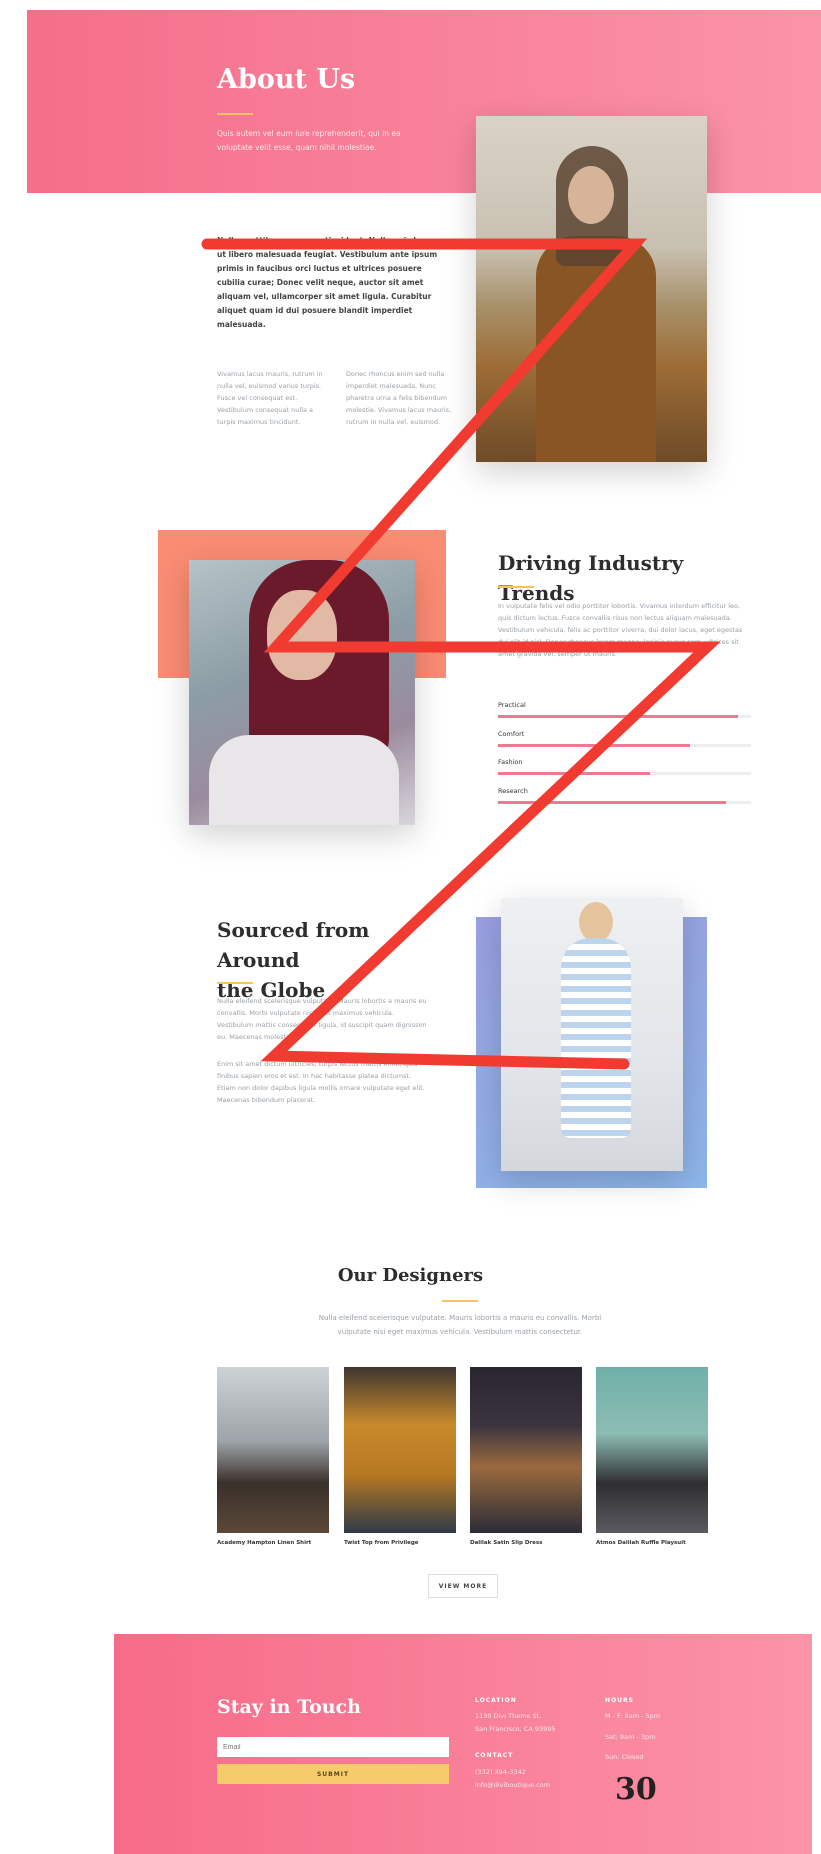  I want to click on photo-sweater-shape, so click(596, 349).